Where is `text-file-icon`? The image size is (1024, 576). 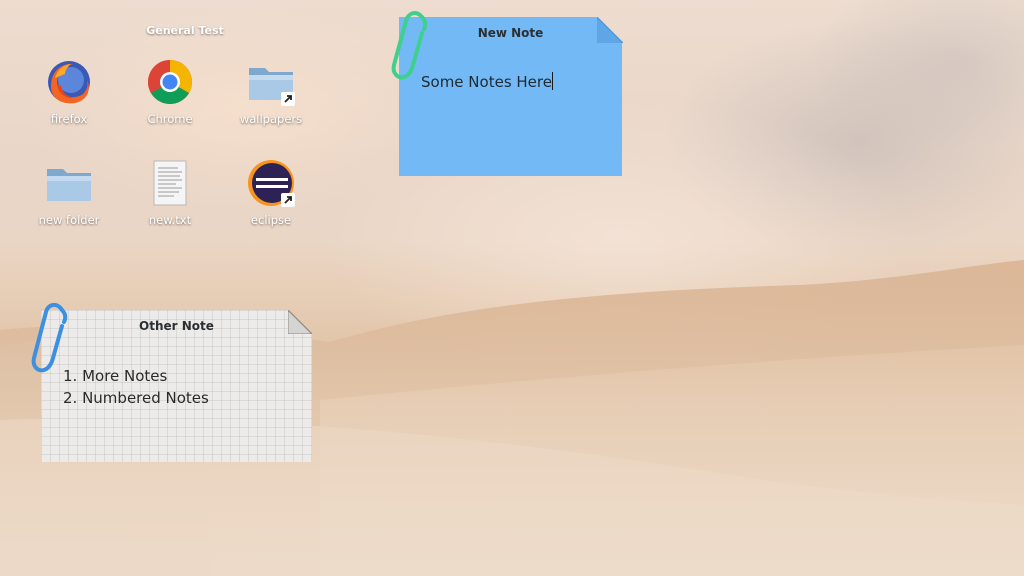 text-file-icon is located at coordinates (170, 183).